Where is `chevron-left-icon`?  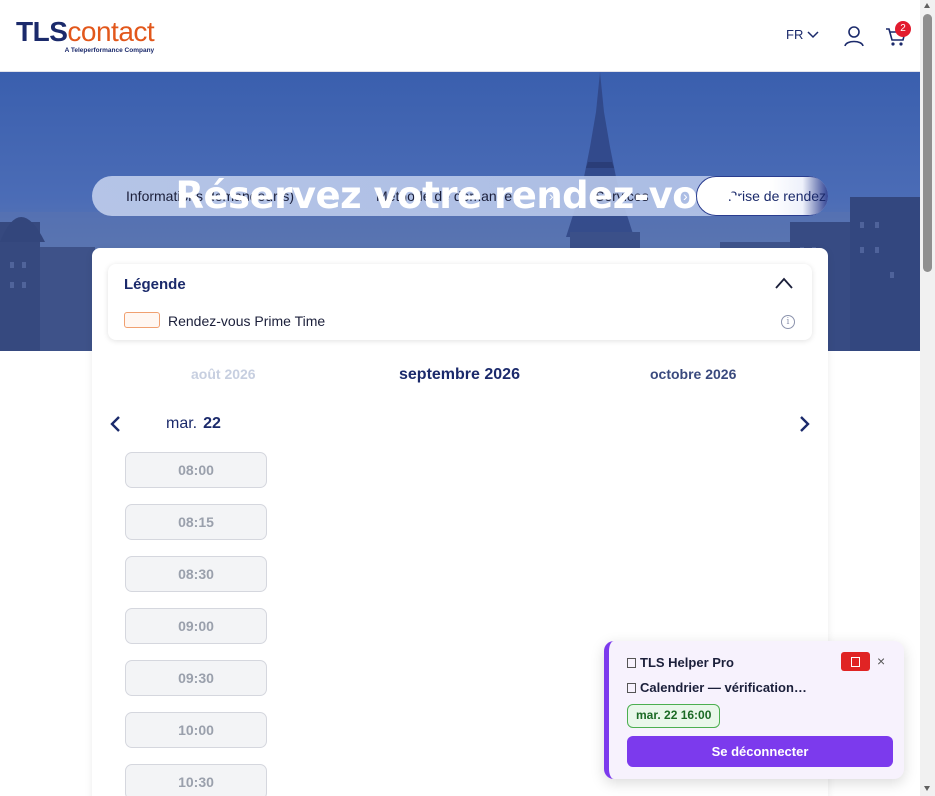
chevron-left-icon is located at coordinates (116, 424).